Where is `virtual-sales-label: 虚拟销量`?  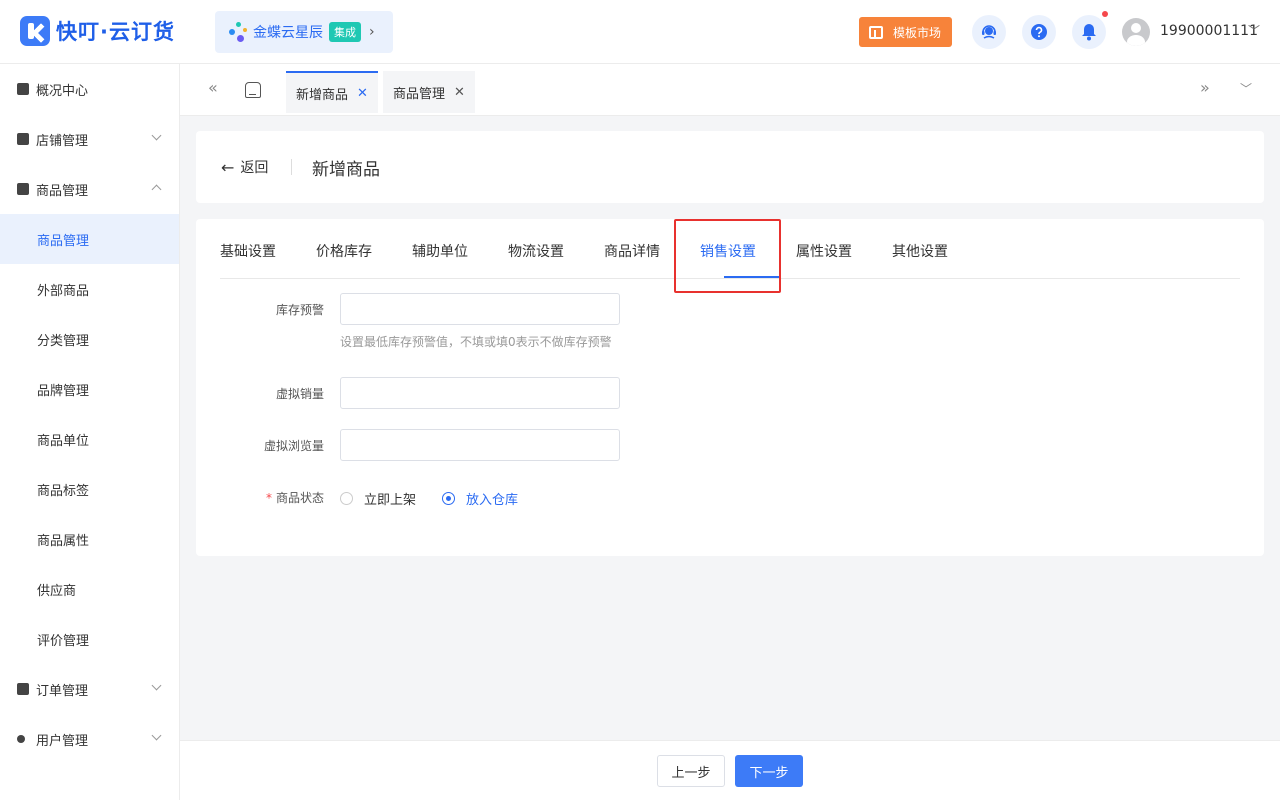
virtual-sales-label: 虚拟销量 is located at coordinates (299, 394).